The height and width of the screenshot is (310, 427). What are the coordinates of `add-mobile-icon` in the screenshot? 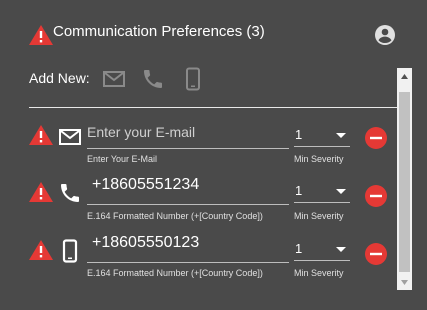 It's located at (193, 79).